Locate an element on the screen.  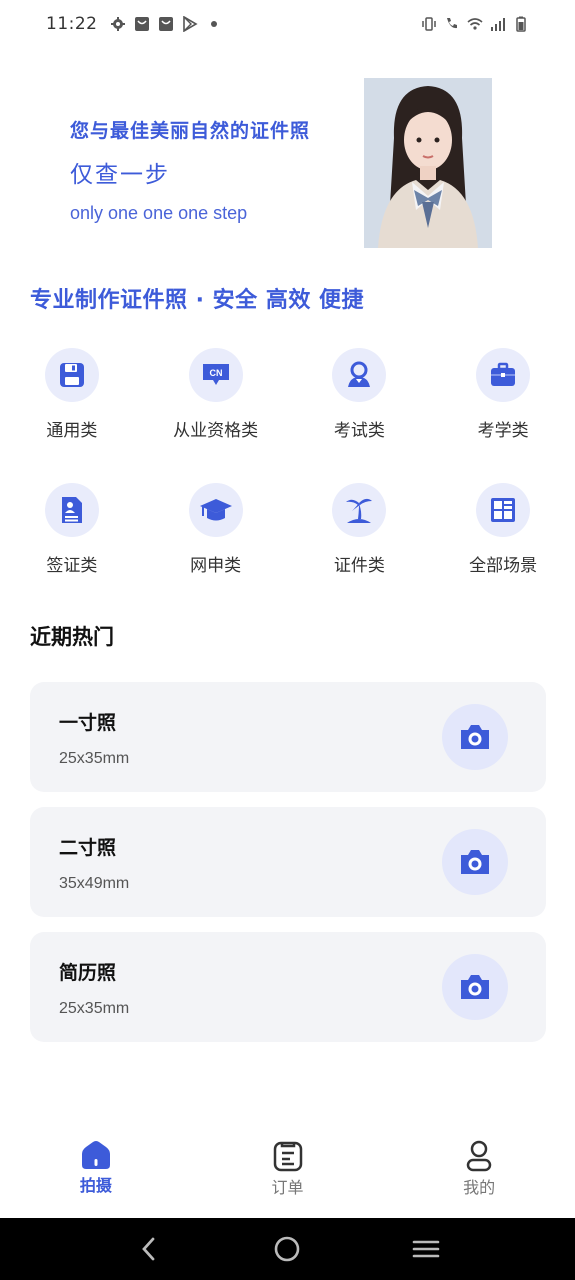
cn-badge-icon: CN is located at coordinates (215, 375).